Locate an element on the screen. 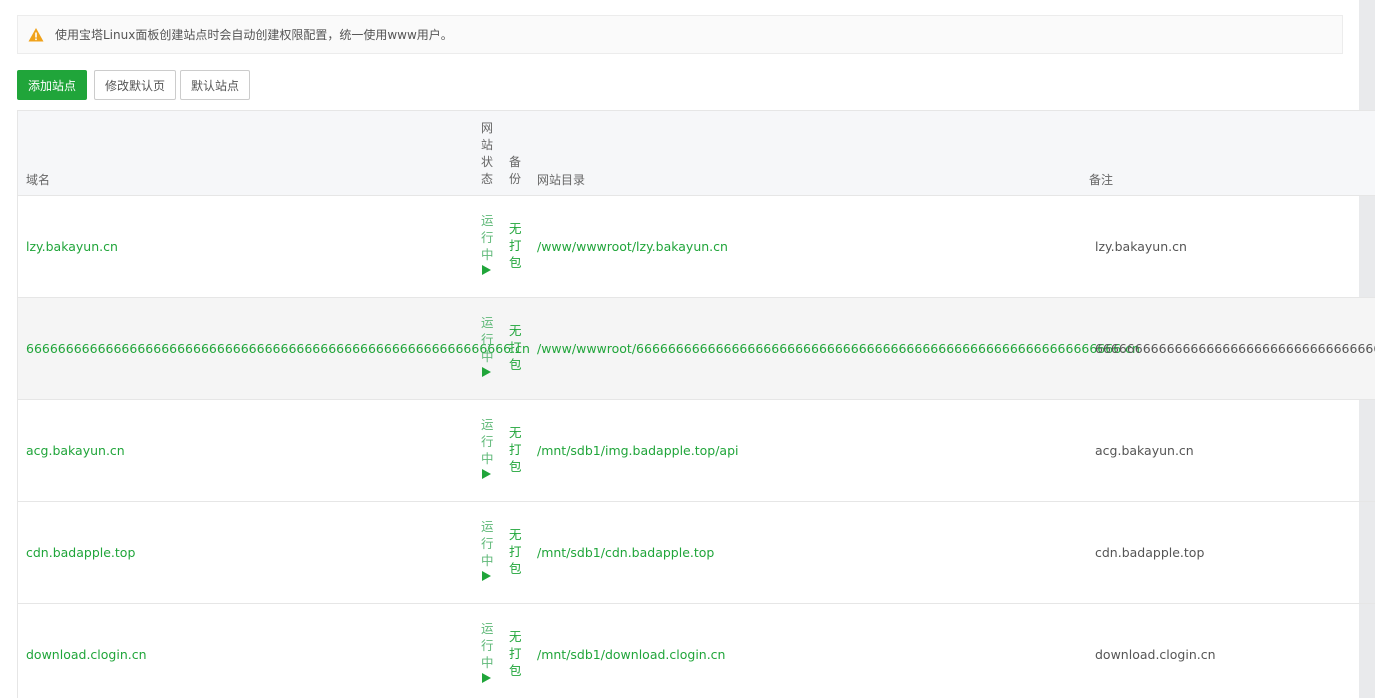  domain-link: lzy.bakayun.cn is located at coordinates (72, 246).